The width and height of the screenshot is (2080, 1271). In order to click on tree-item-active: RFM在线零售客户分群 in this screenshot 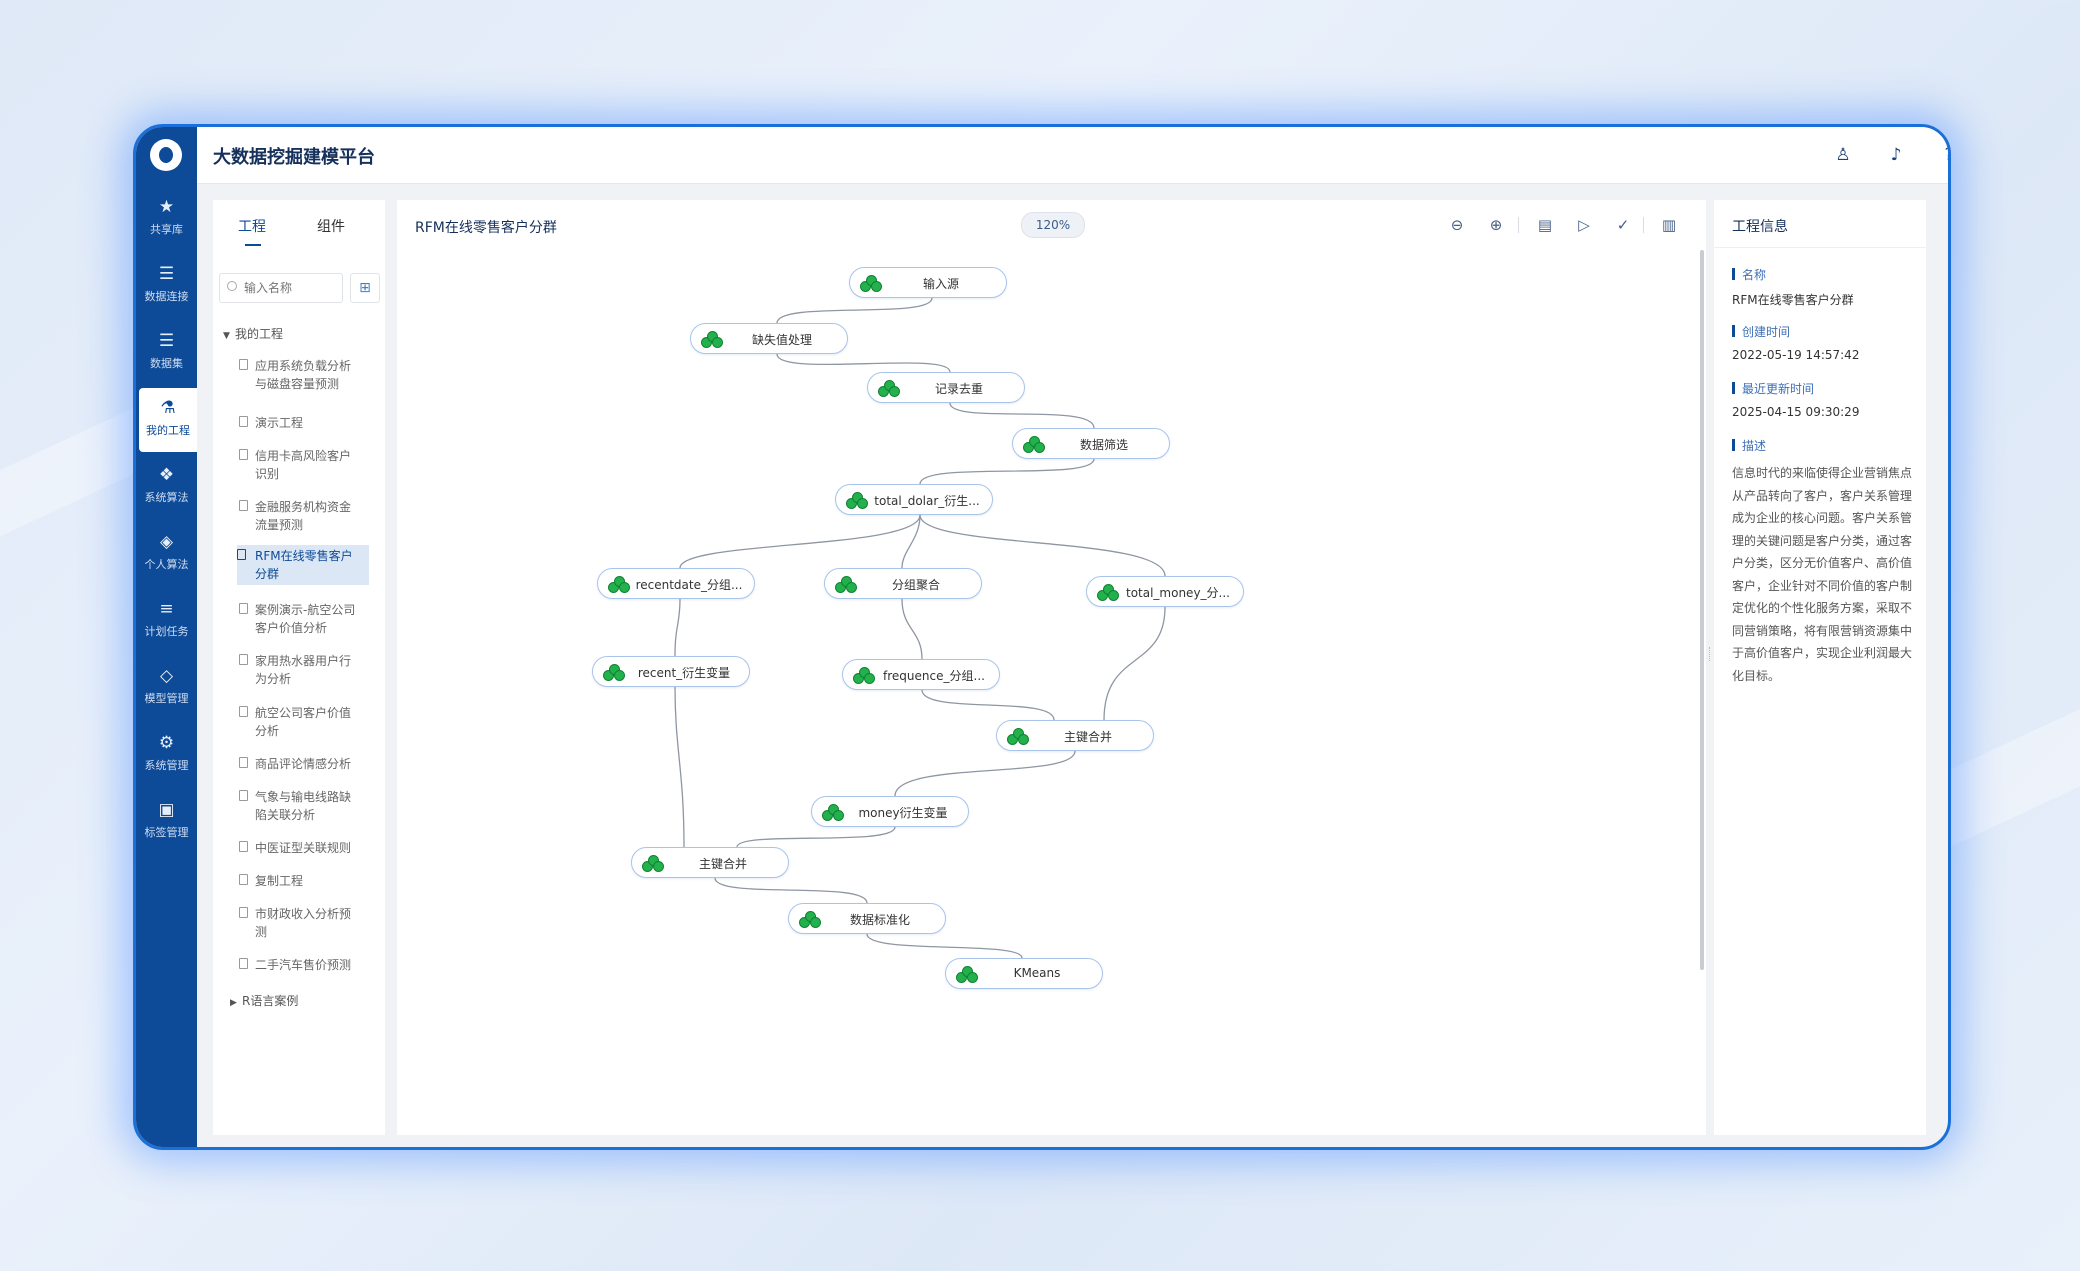, I will do `click(303, 565)`.